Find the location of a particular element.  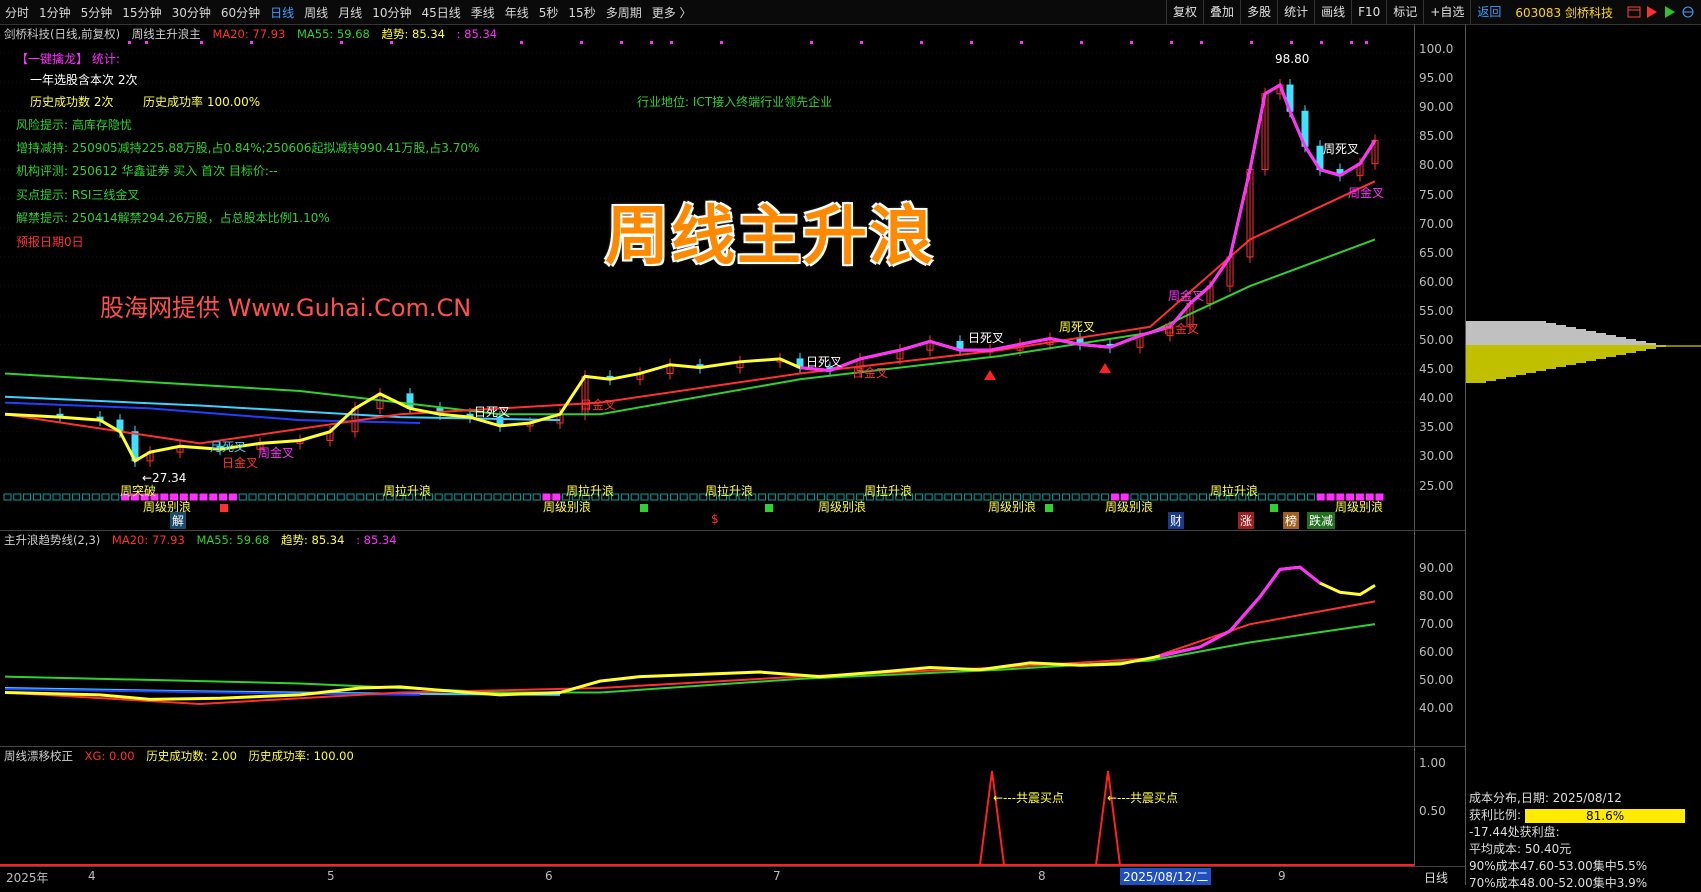

yijian-label: 【一键擒龙】 is located at coordinates (52, 59).